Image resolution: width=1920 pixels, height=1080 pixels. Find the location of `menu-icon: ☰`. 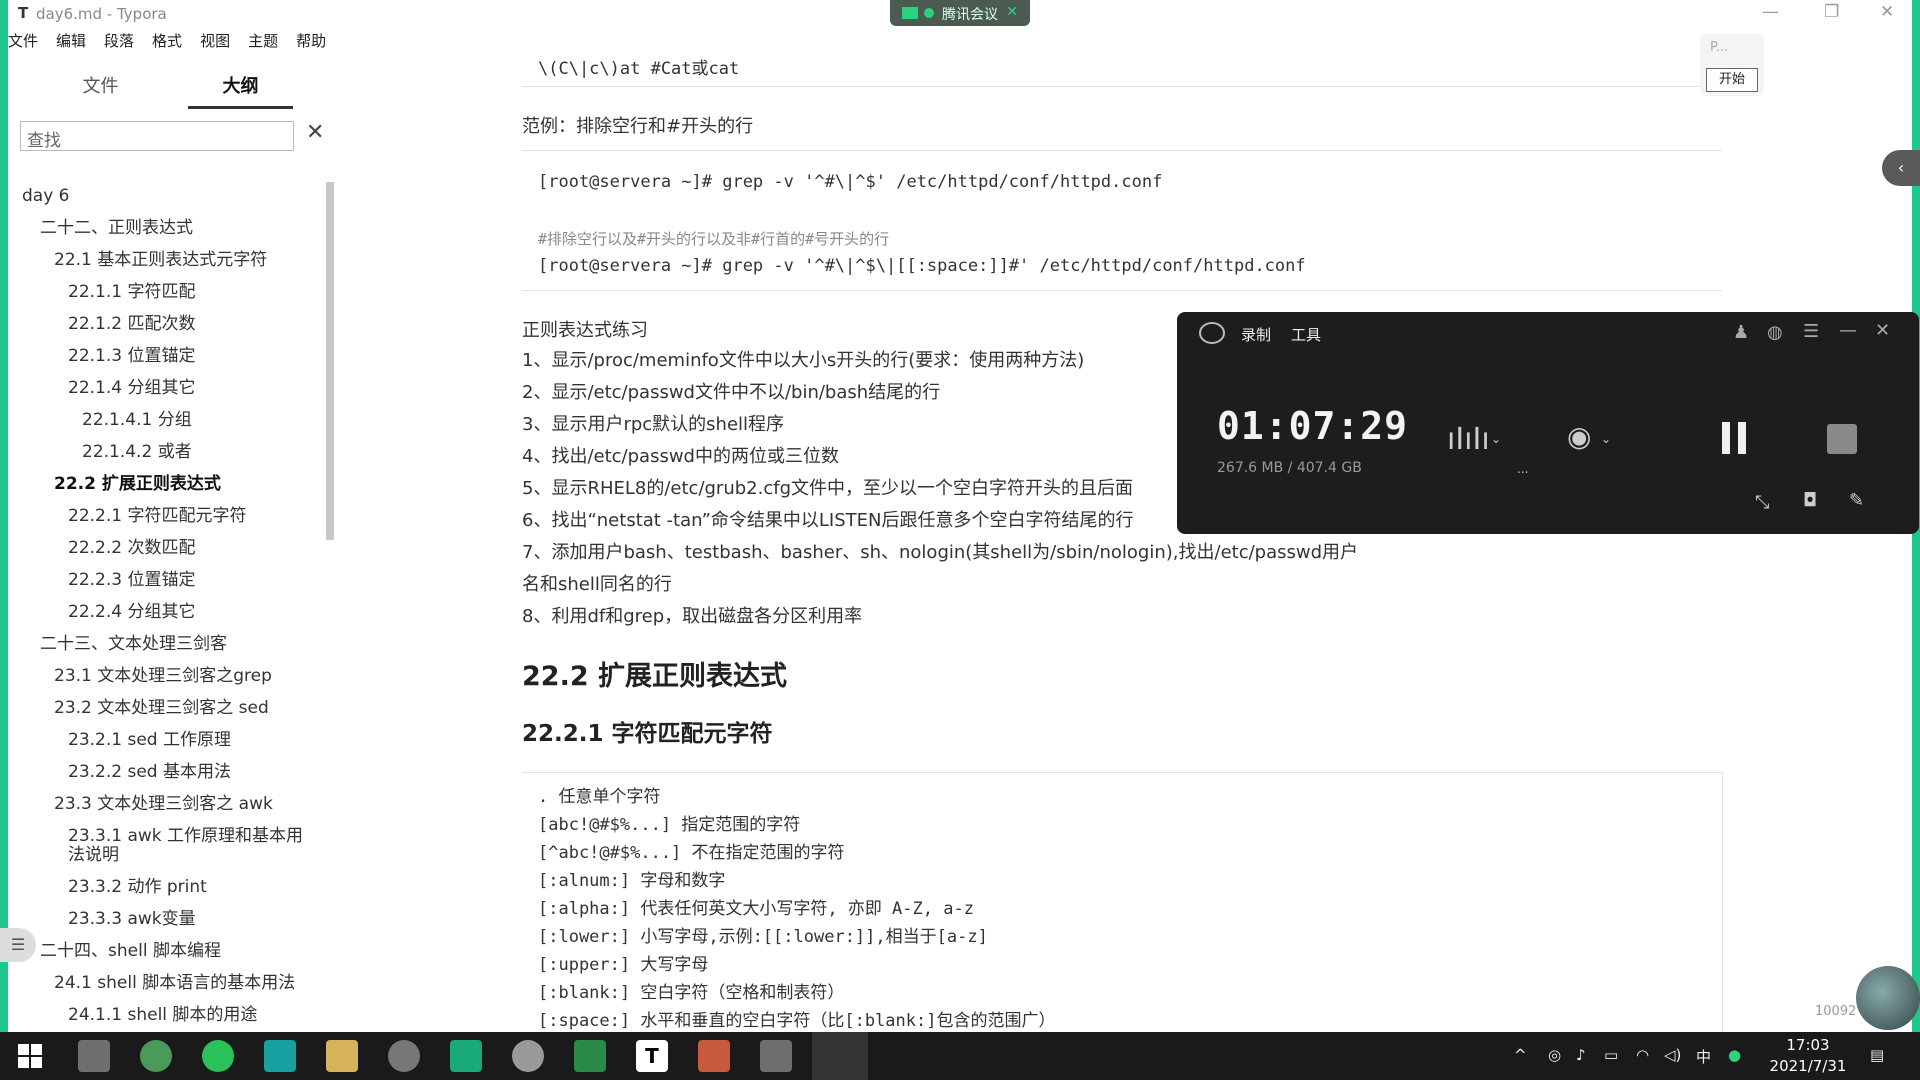

menu-icon: ☰ is located at coordinates (1811, 331).